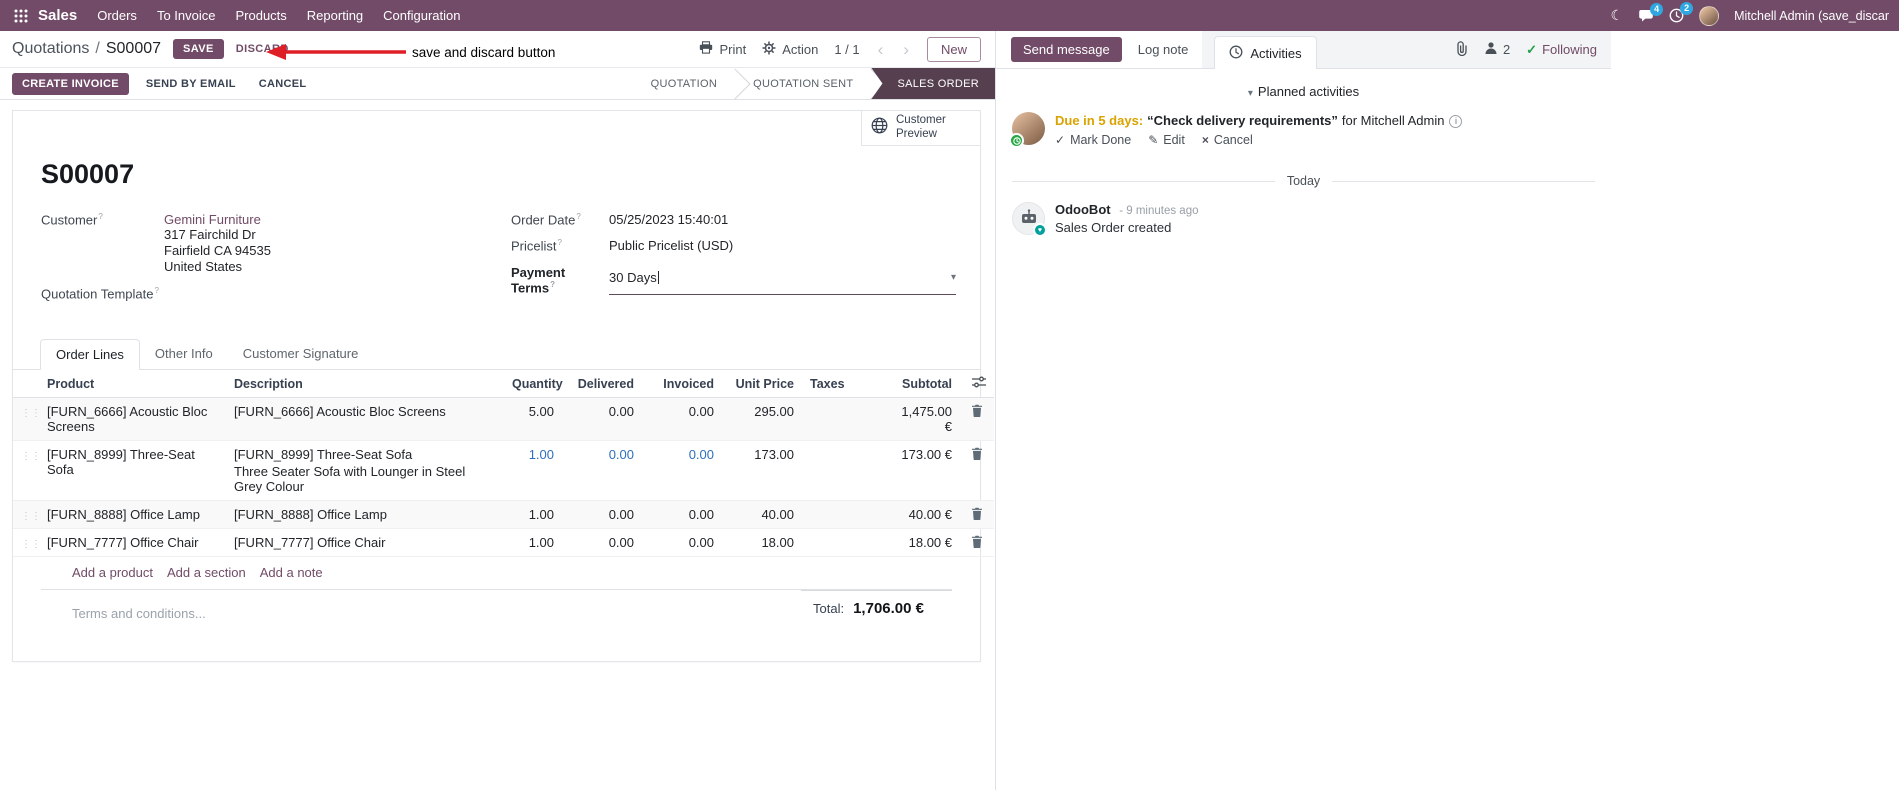 This screenshot has height=790, width=1899. I want to click on create-invoice-button: CREATE INVOICE, so click(70, 83).